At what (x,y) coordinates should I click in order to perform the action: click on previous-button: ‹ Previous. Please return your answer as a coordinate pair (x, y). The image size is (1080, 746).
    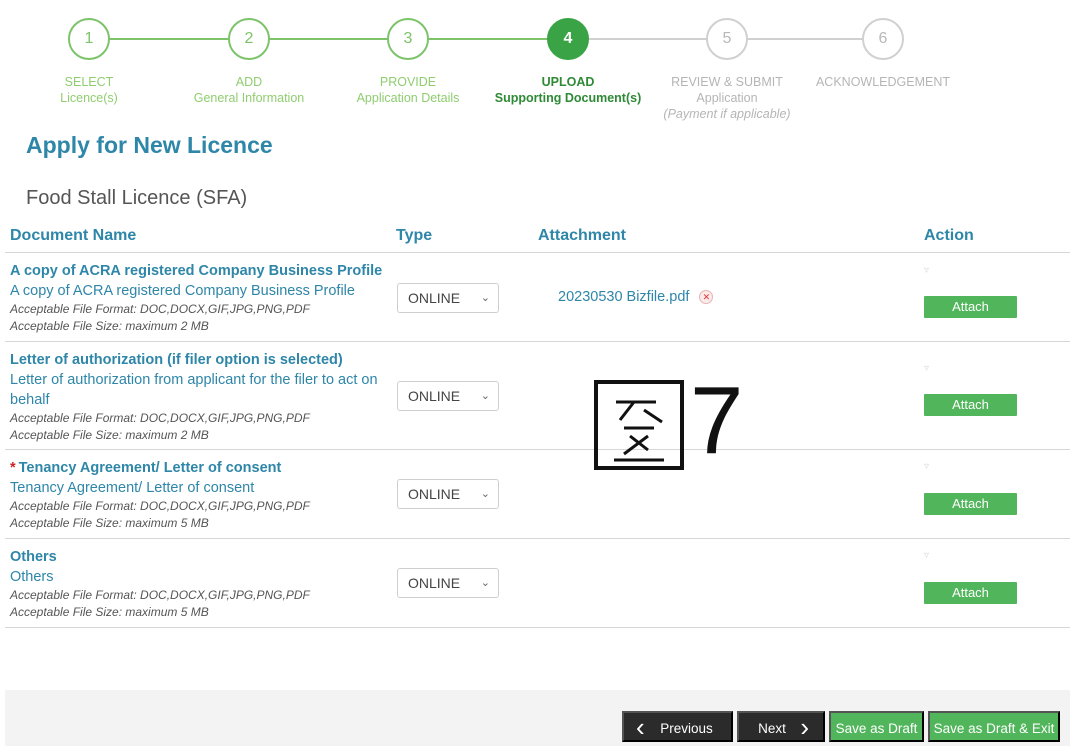
    Looking at the image, I should click on (677, 726).